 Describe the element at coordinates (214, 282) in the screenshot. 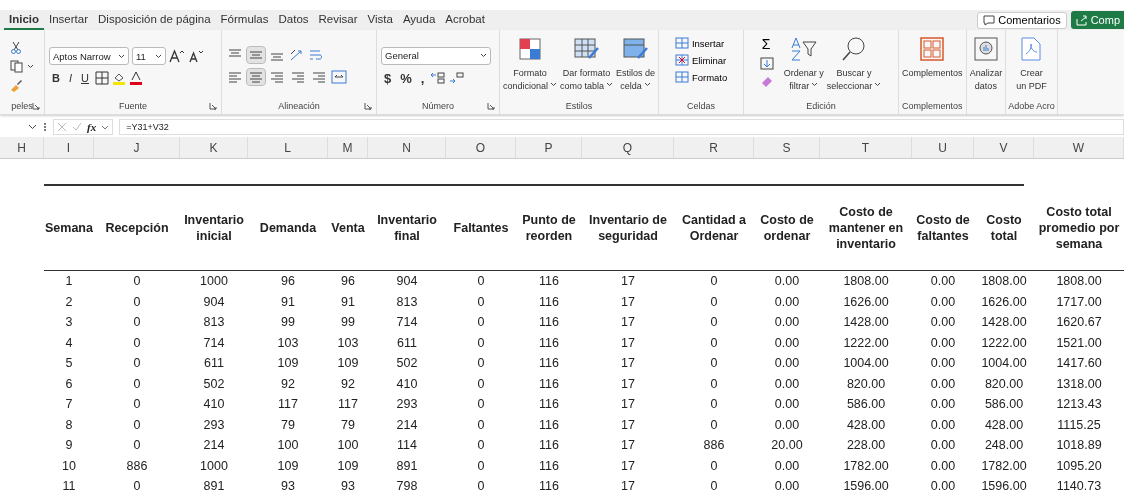

I see `table-cell-text: 1000` at that location.